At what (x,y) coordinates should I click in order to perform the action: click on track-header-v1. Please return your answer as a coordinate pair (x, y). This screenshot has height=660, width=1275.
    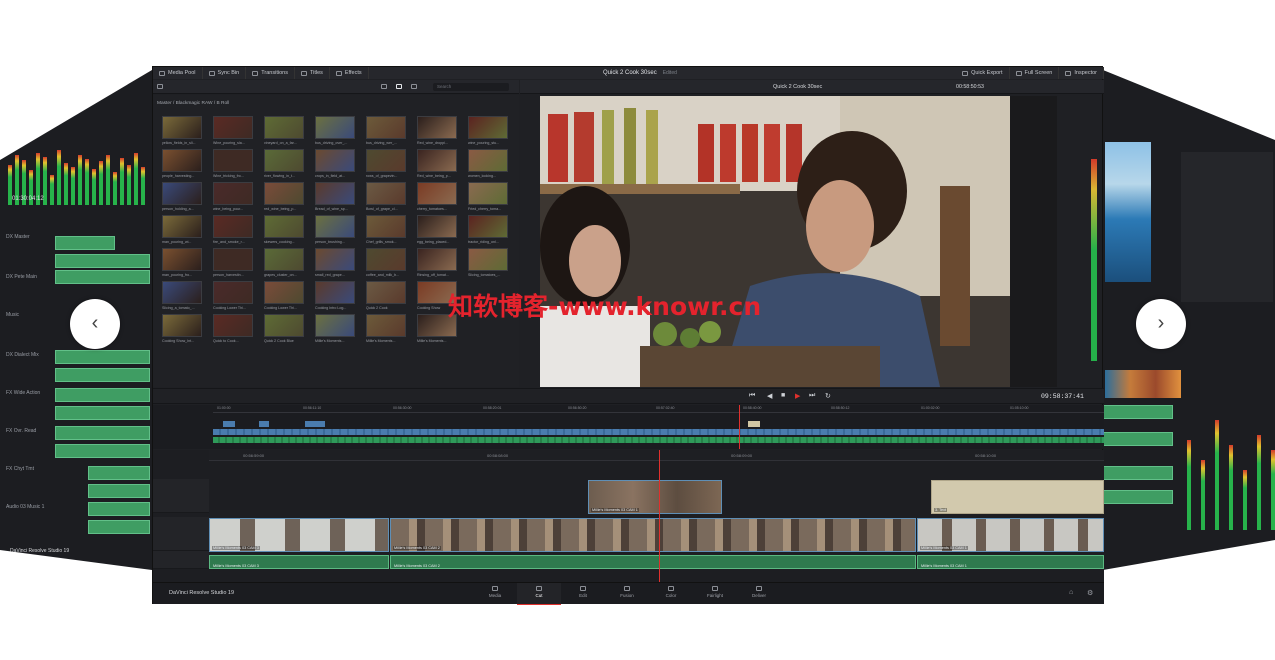
    Looking at the image, I should click on (181, 534).